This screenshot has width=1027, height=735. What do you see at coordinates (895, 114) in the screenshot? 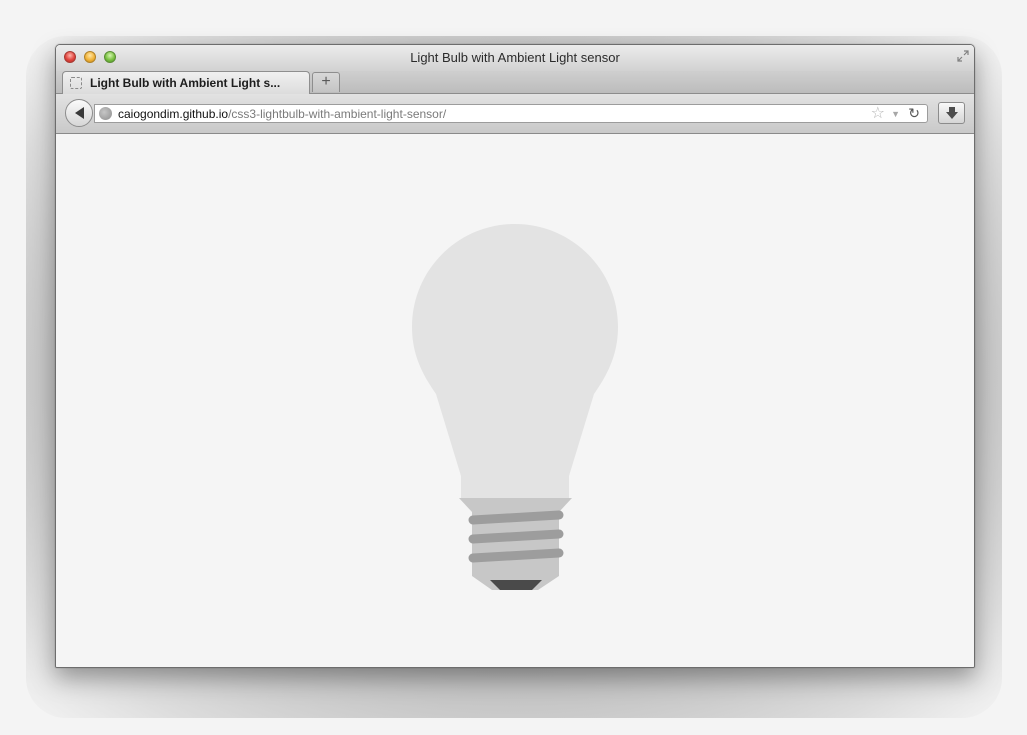
I see `dropdown-icon: ▼` at bounding box center [895, 114].